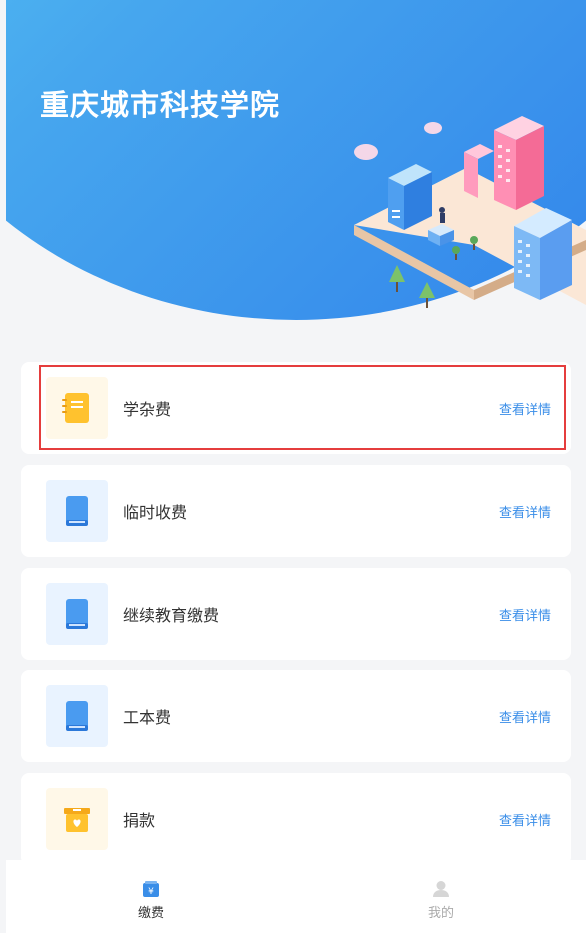 This screenshot has height=933, width=586. I want to click on bottom-tab-bar: ¥ 缴费 我的, so click(296, 896).